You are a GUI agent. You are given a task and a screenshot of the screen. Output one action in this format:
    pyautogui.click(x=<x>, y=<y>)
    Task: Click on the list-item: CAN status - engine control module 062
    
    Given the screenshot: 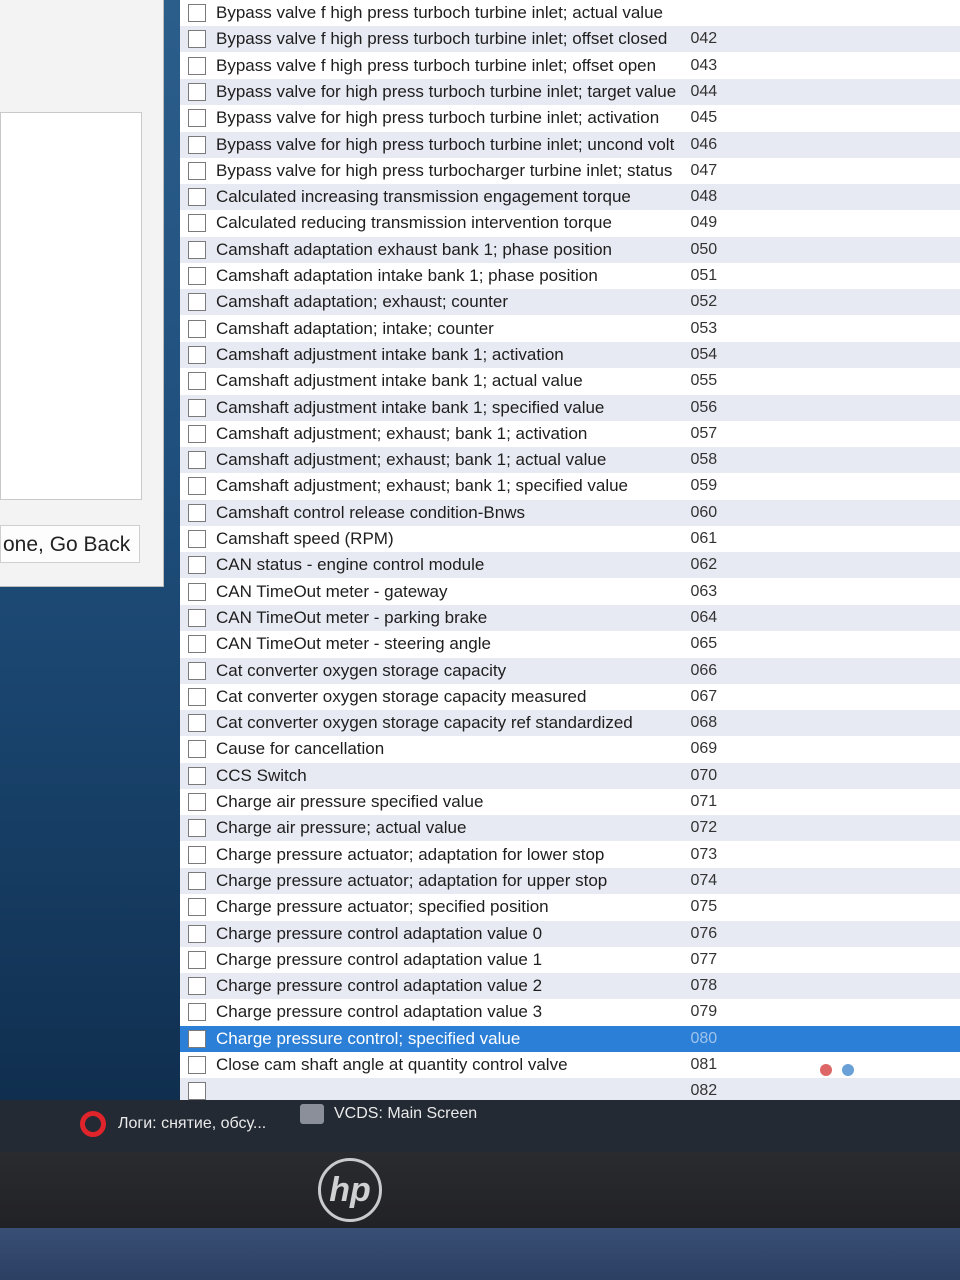 What is the action you would take?
    pyautogui.click(x=570, y=565)
    